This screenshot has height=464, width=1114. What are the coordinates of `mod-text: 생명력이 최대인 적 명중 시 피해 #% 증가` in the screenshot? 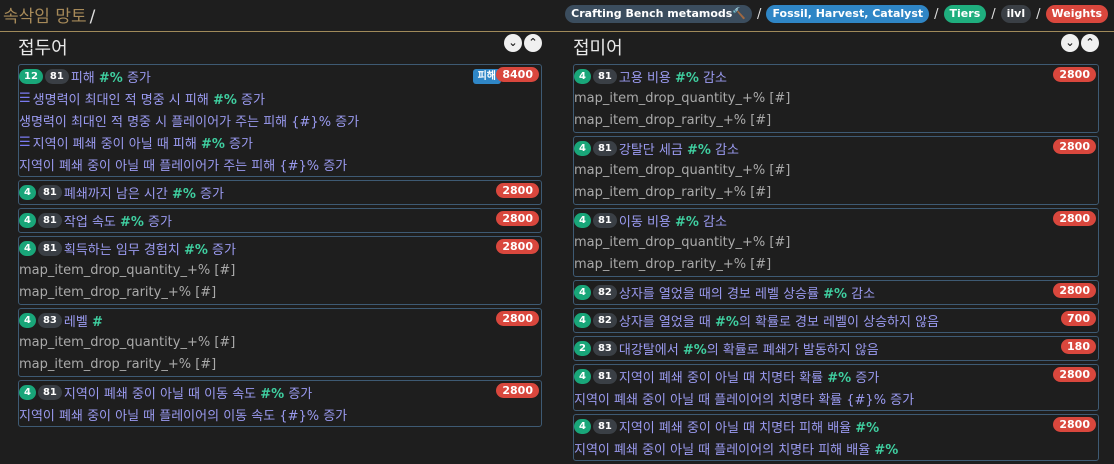 It's located at (149, 98).